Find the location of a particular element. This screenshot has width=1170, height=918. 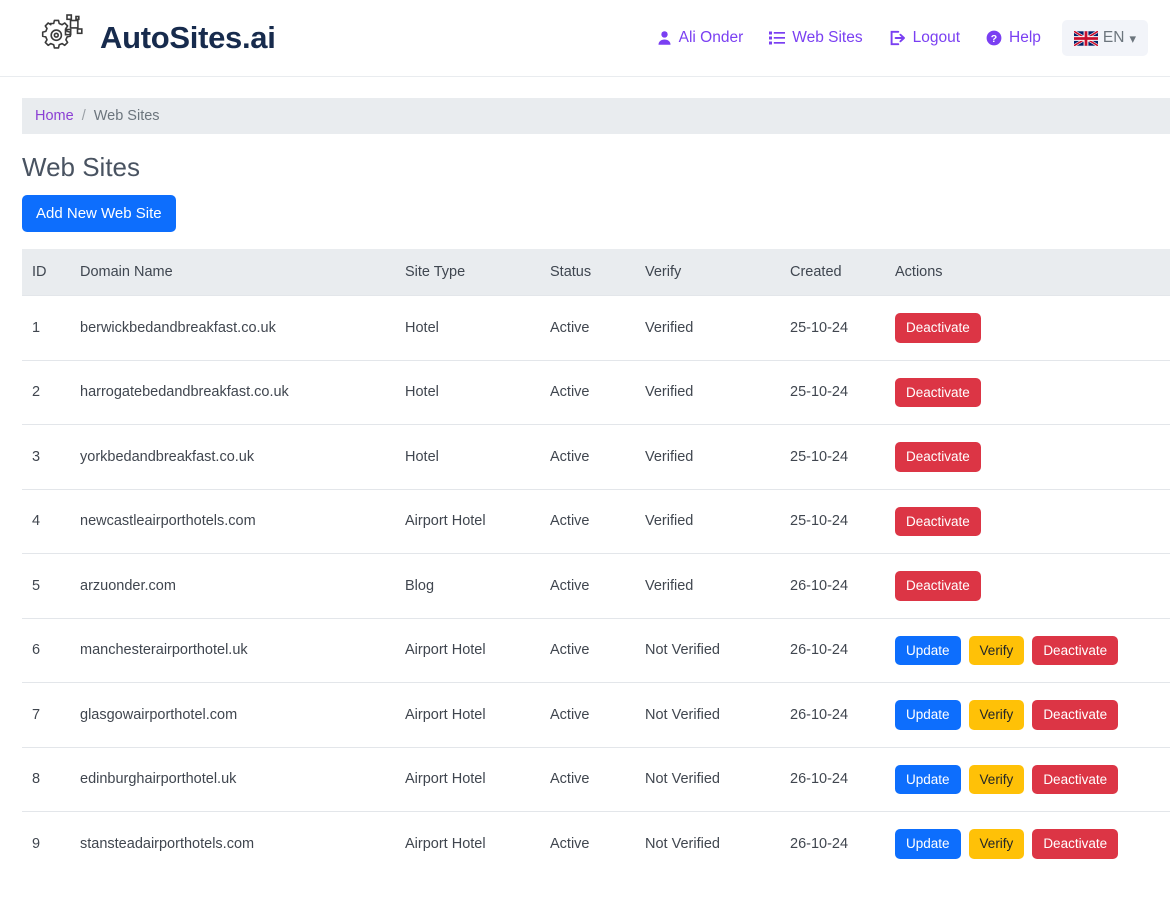

nav-link-help: ? Help is located at coordinates (1013, 38).